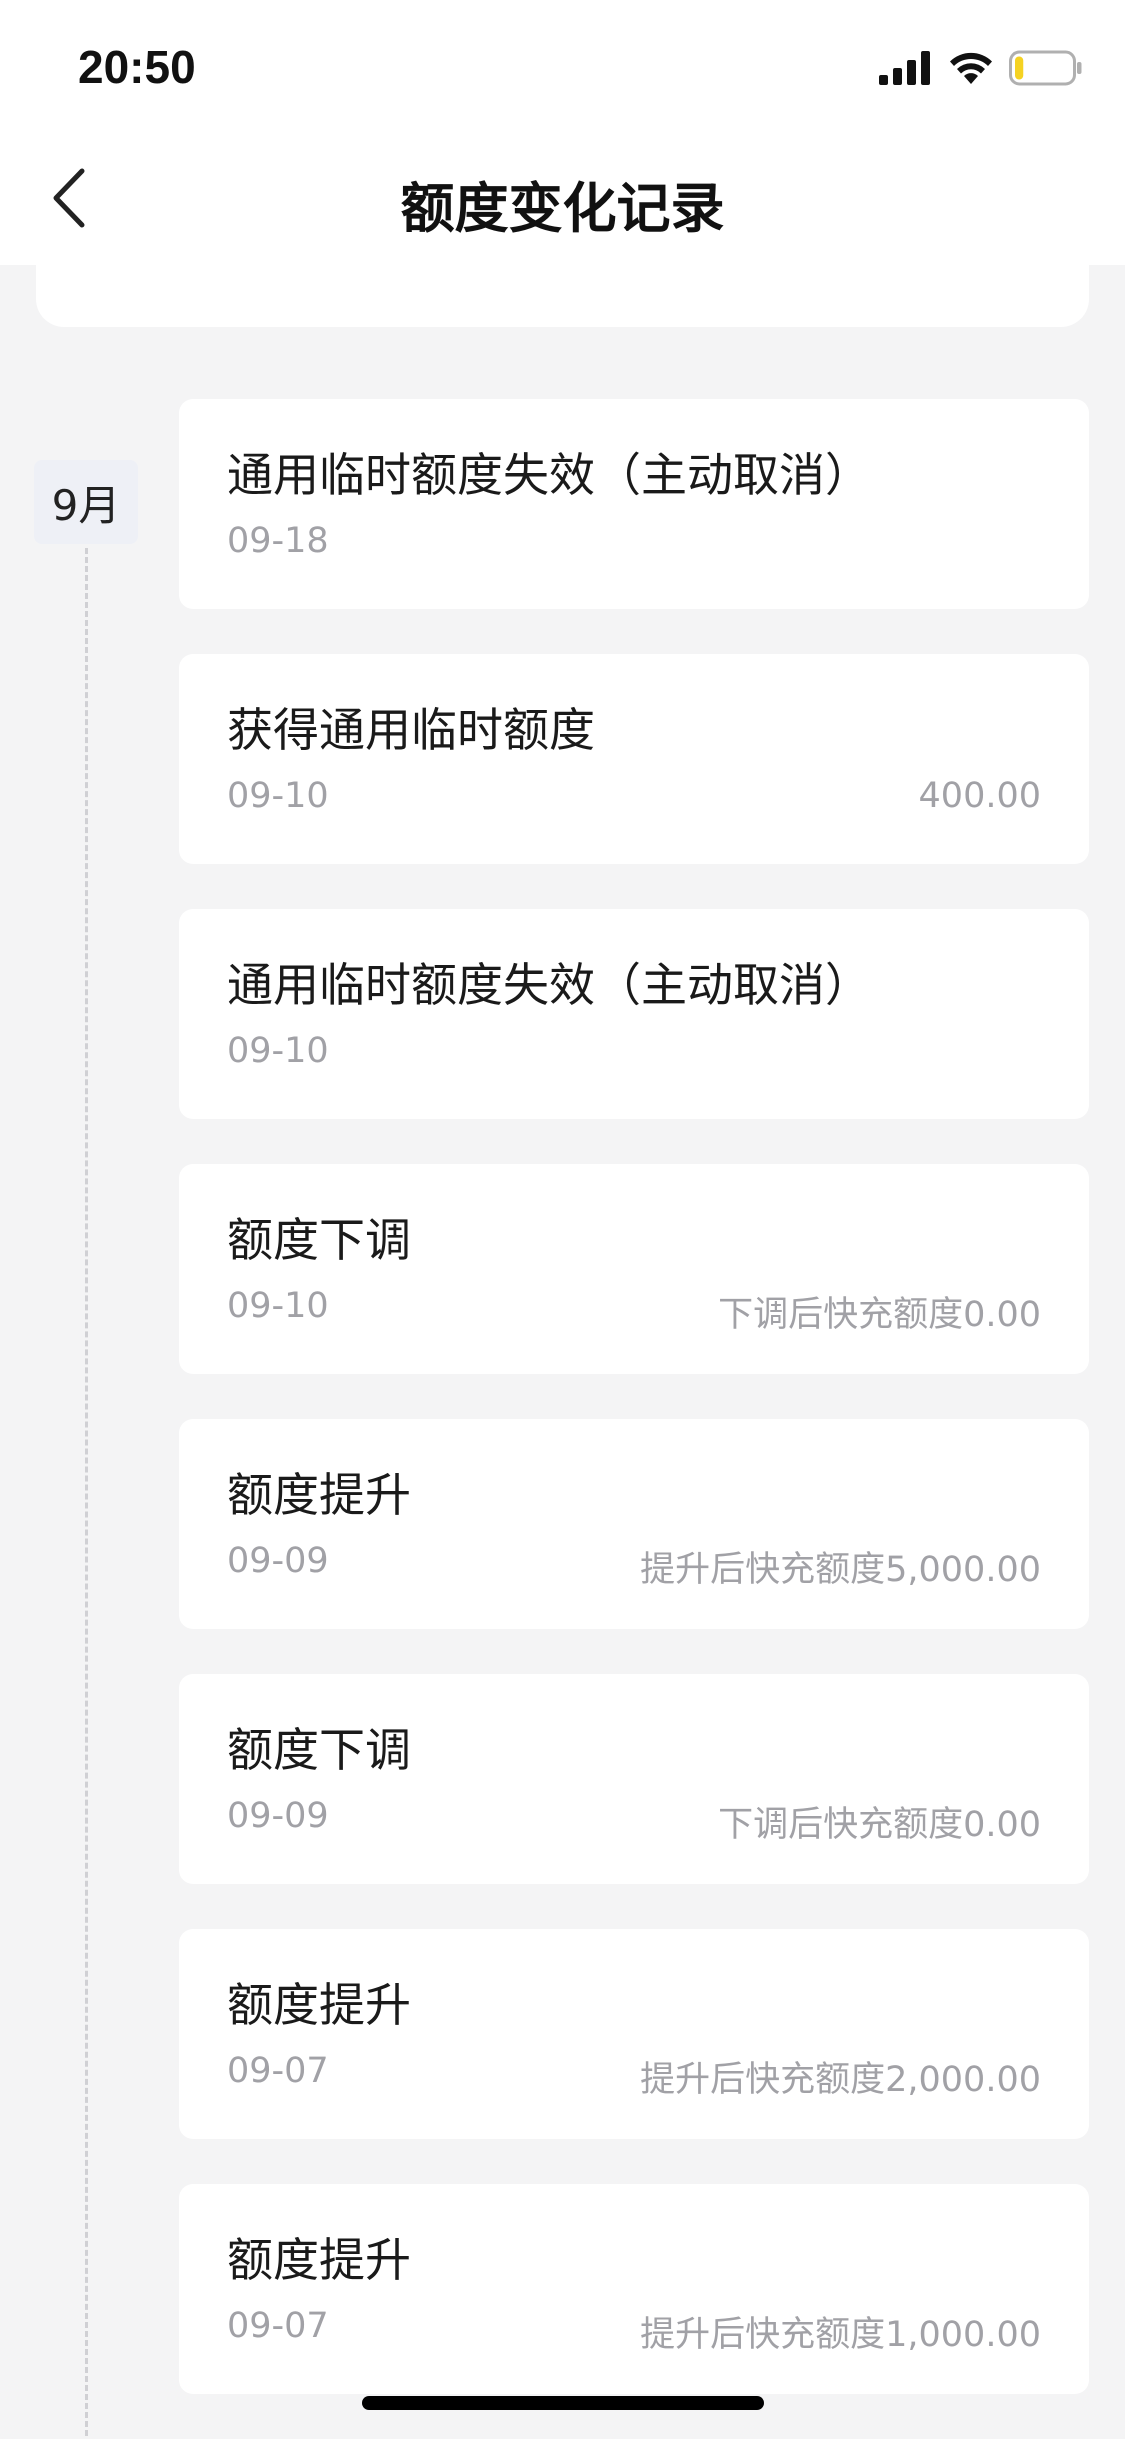 This screenshot has width=1125, height=2439. Describe the element at coordinates (137, 67) in the screenshot. I see `status-time: 20:50` at that location.